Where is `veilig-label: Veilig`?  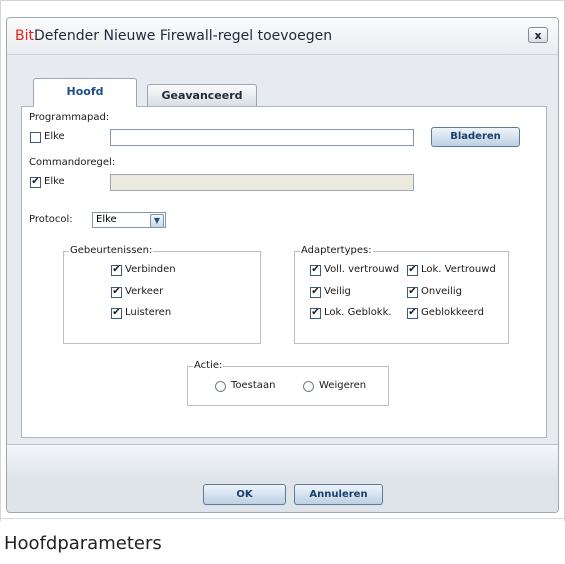
veilig-label: Veilig is located at coordinates (337, 291).